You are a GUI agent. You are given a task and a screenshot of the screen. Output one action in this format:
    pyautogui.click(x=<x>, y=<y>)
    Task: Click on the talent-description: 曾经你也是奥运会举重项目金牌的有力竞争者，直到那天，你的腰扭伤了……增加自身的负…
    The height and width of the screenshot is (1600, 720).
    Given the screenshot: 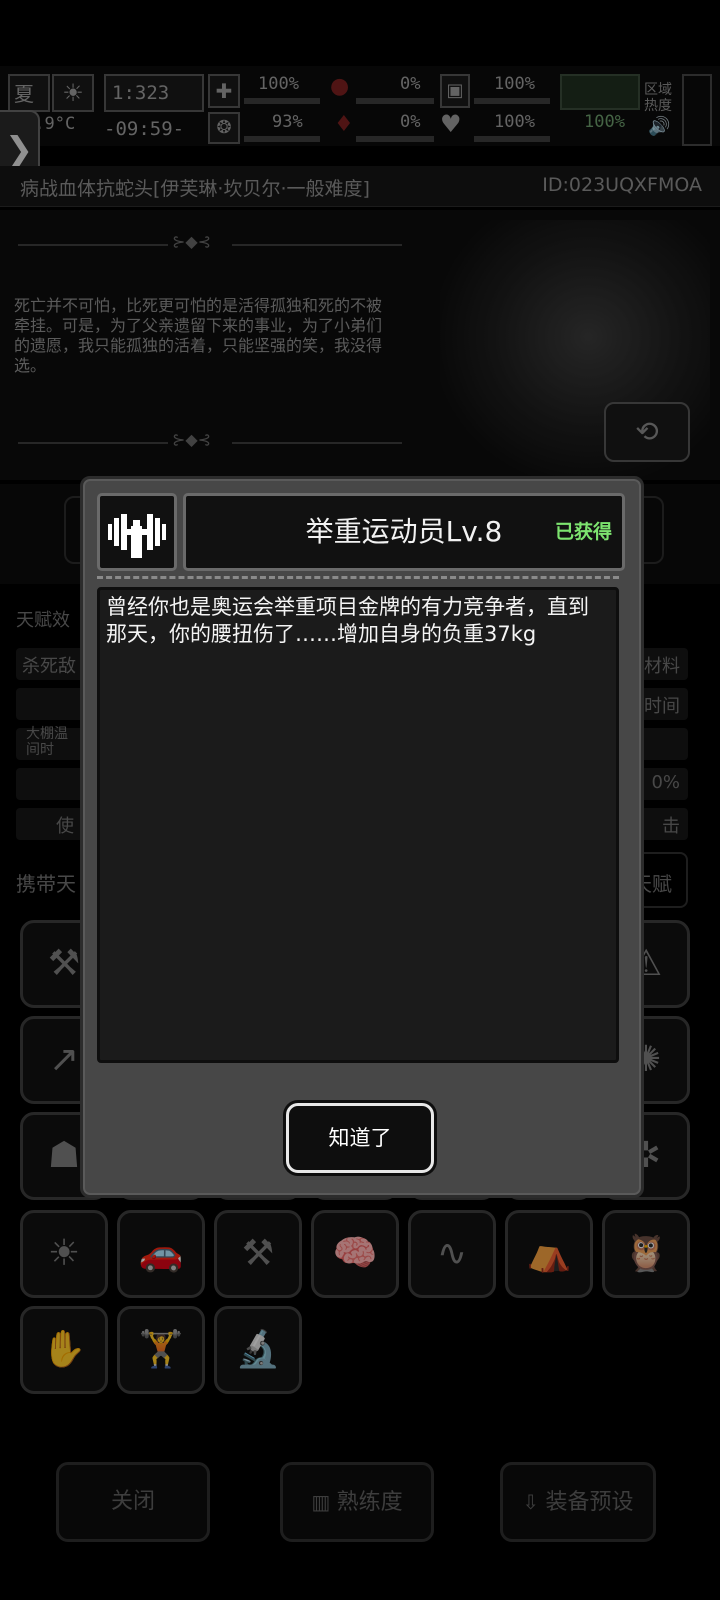 What is the action you would take?
    pyautogui.click(x=347, y=620)
    